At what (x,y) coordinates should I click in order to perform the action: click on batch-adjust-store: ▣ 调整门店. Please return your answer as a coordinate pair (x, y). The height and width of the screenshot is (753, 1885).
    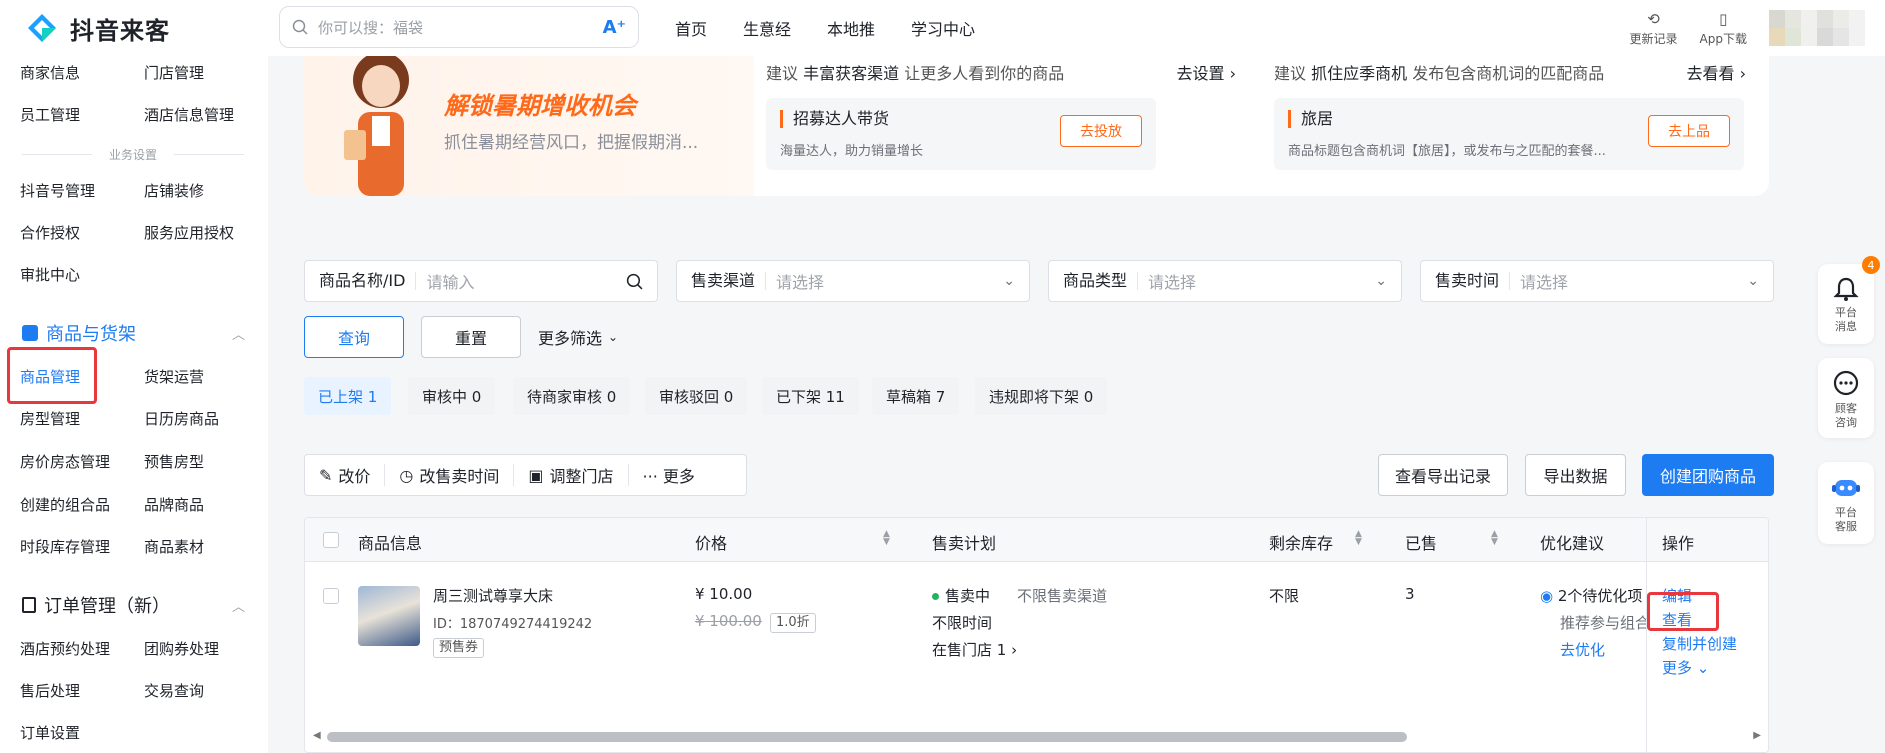
    Looking at the image, I should click on (571, 475).